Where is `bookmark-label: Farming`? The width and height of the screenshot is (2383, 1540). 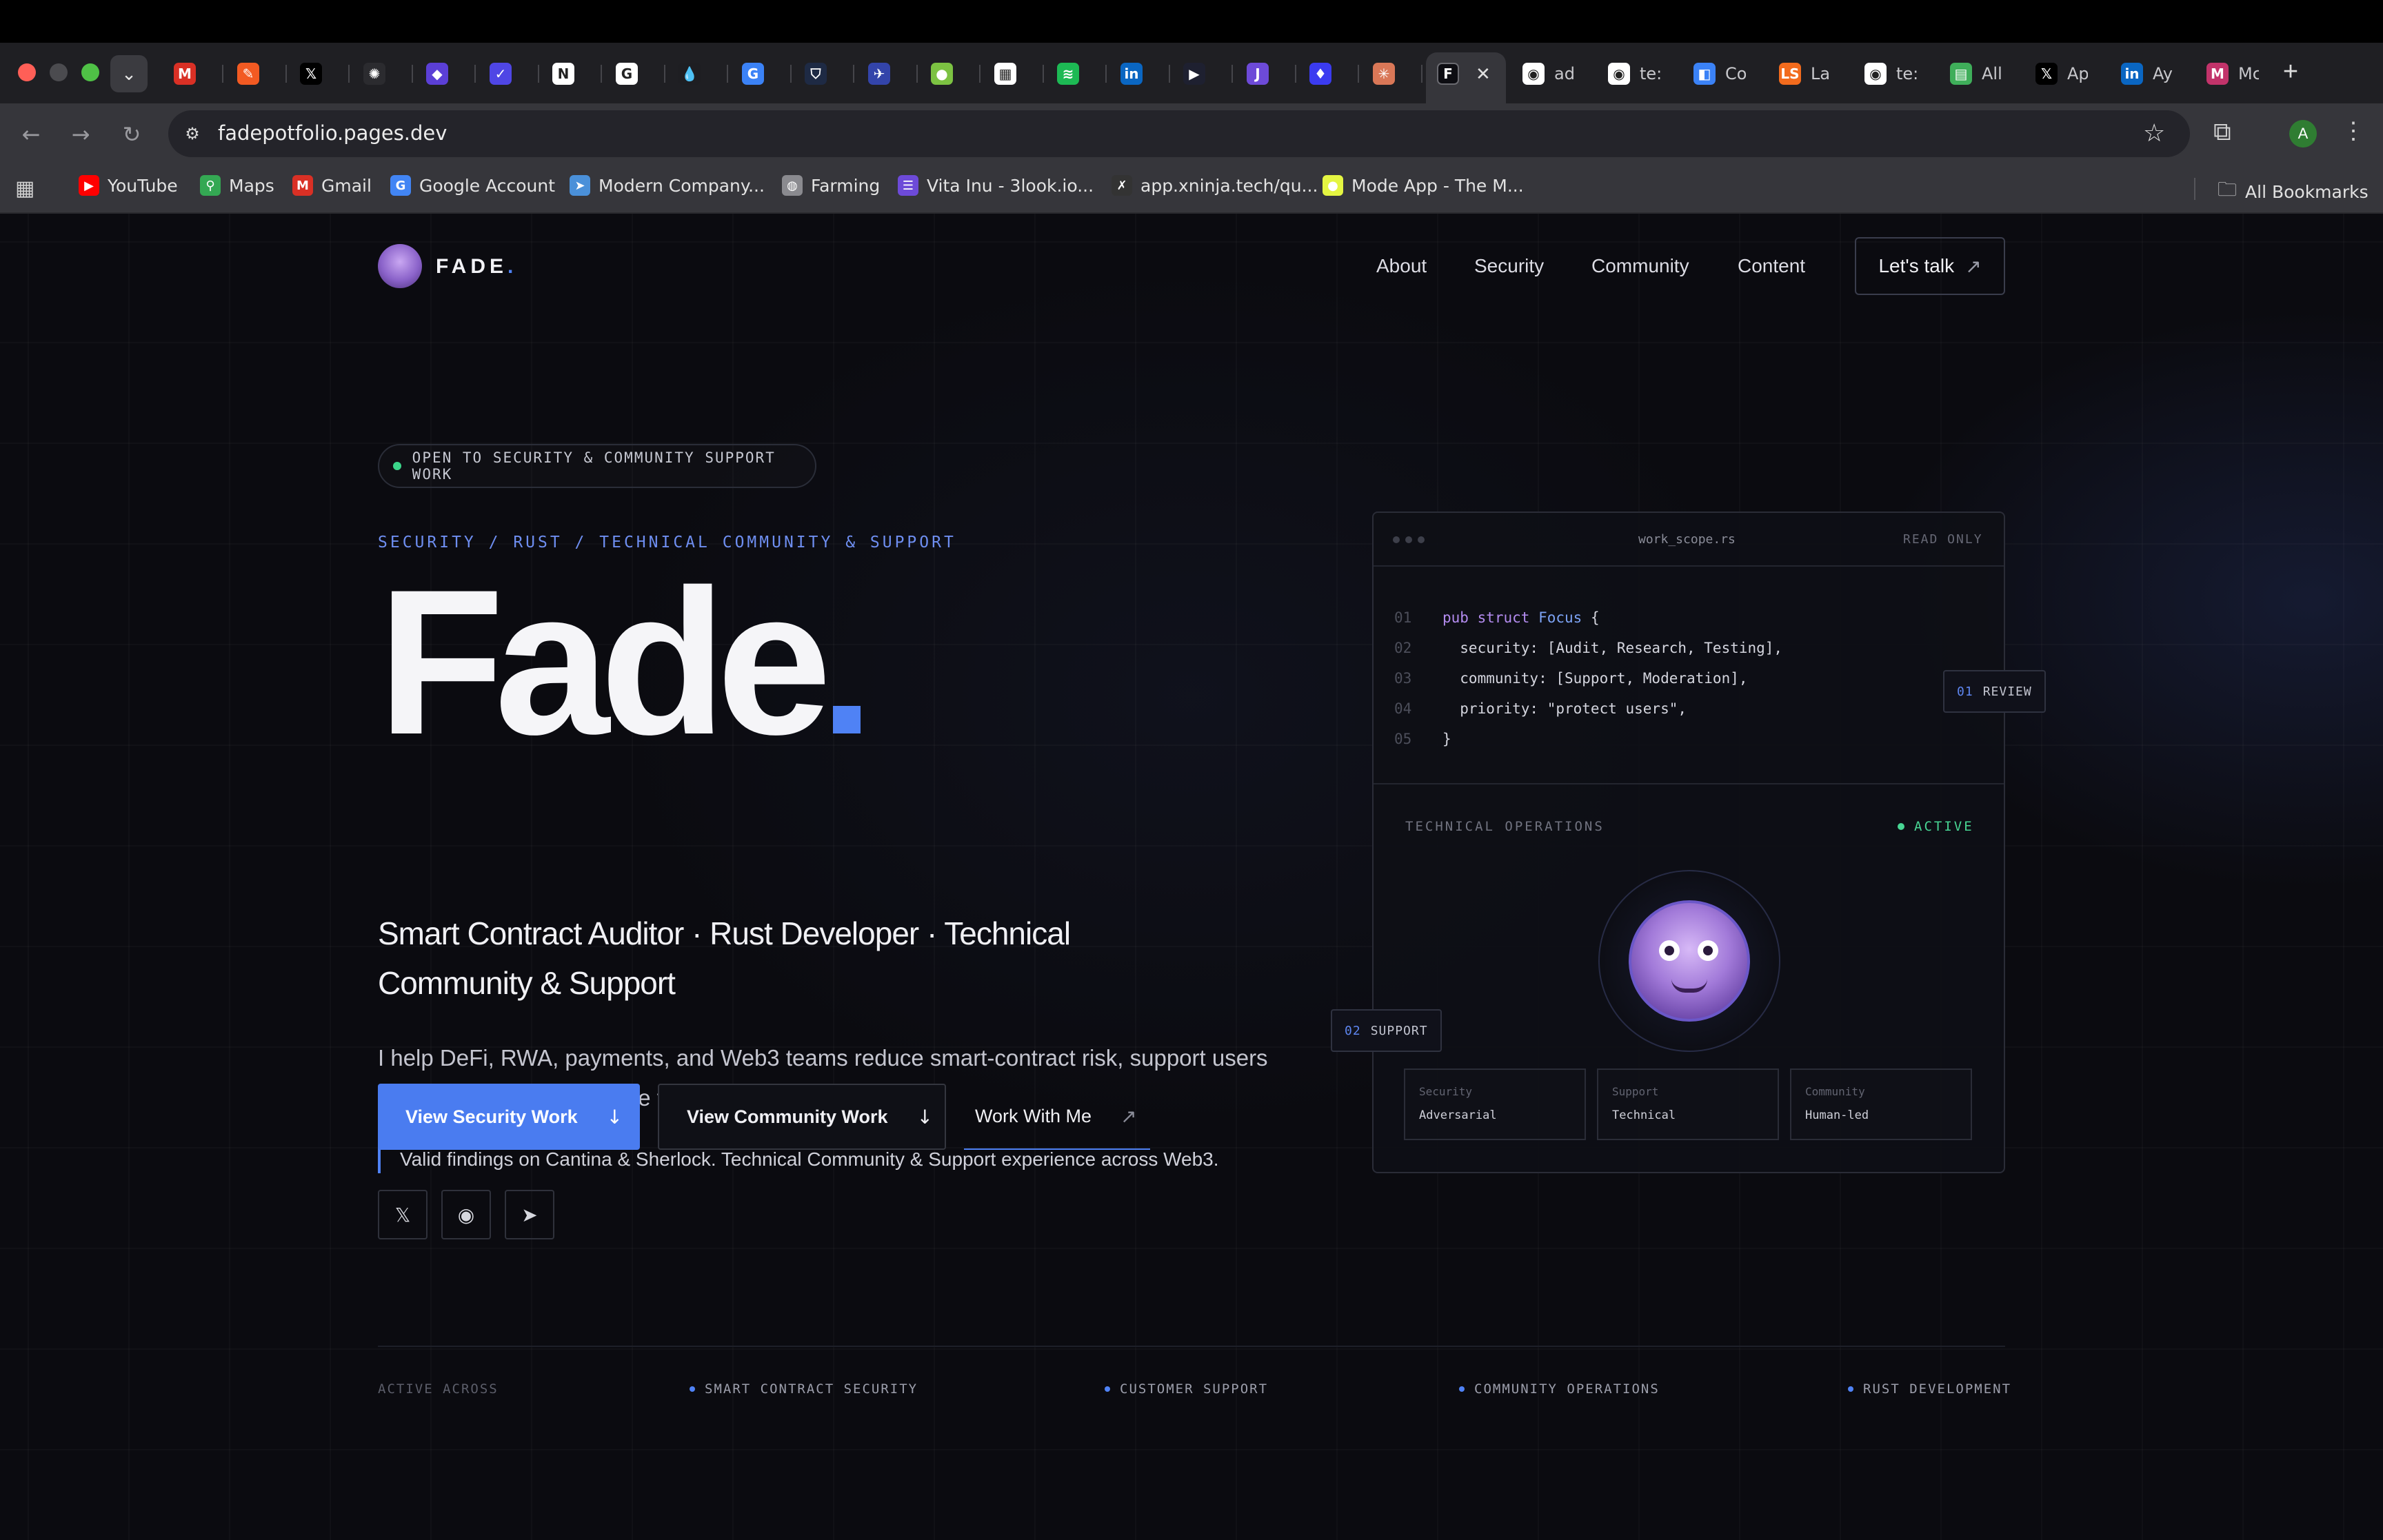 bookmark-label: Farming is located at coordinates (846, 186).